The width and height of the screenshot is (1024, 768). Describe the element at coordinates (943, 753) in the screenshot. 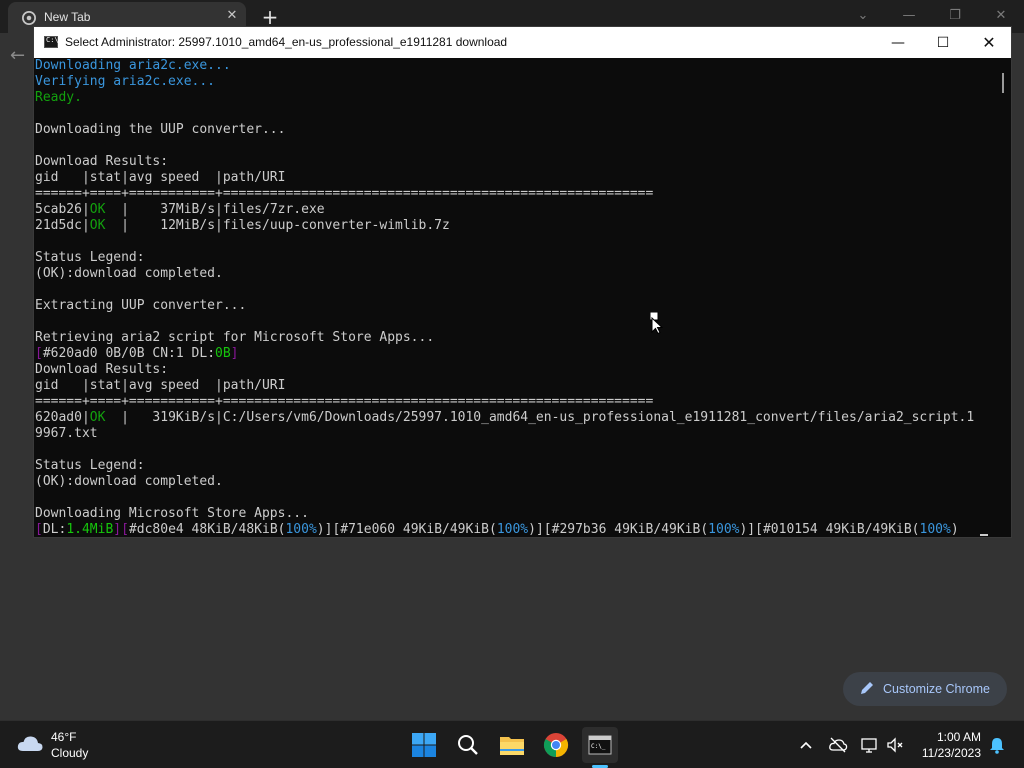

I see `clock-date: 11/23/2023` at that location.